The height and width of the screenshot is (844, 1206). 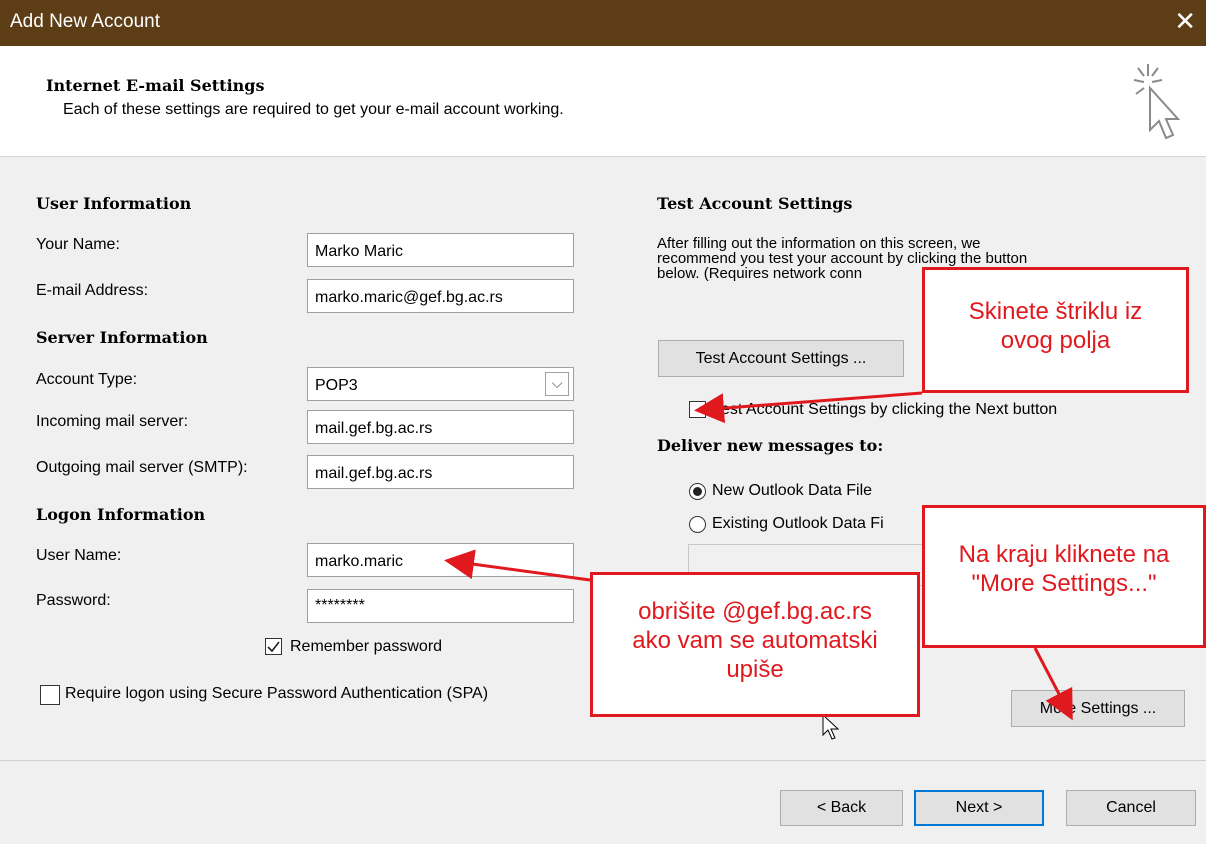 What do you see at coordinates (841, 808) in the screenshot?
I see `back-button: < Back` at bounding box center [841, 808].